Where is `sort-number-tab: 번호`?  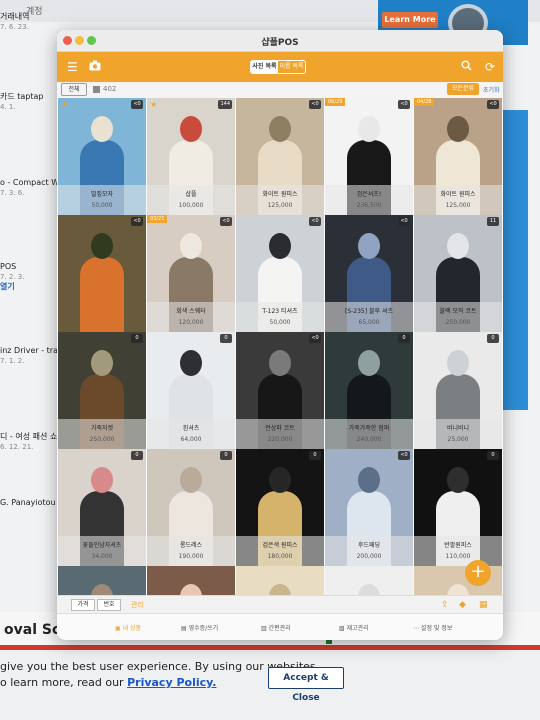
sort-number-tab: 번호 is located at coordinates (109, 605).